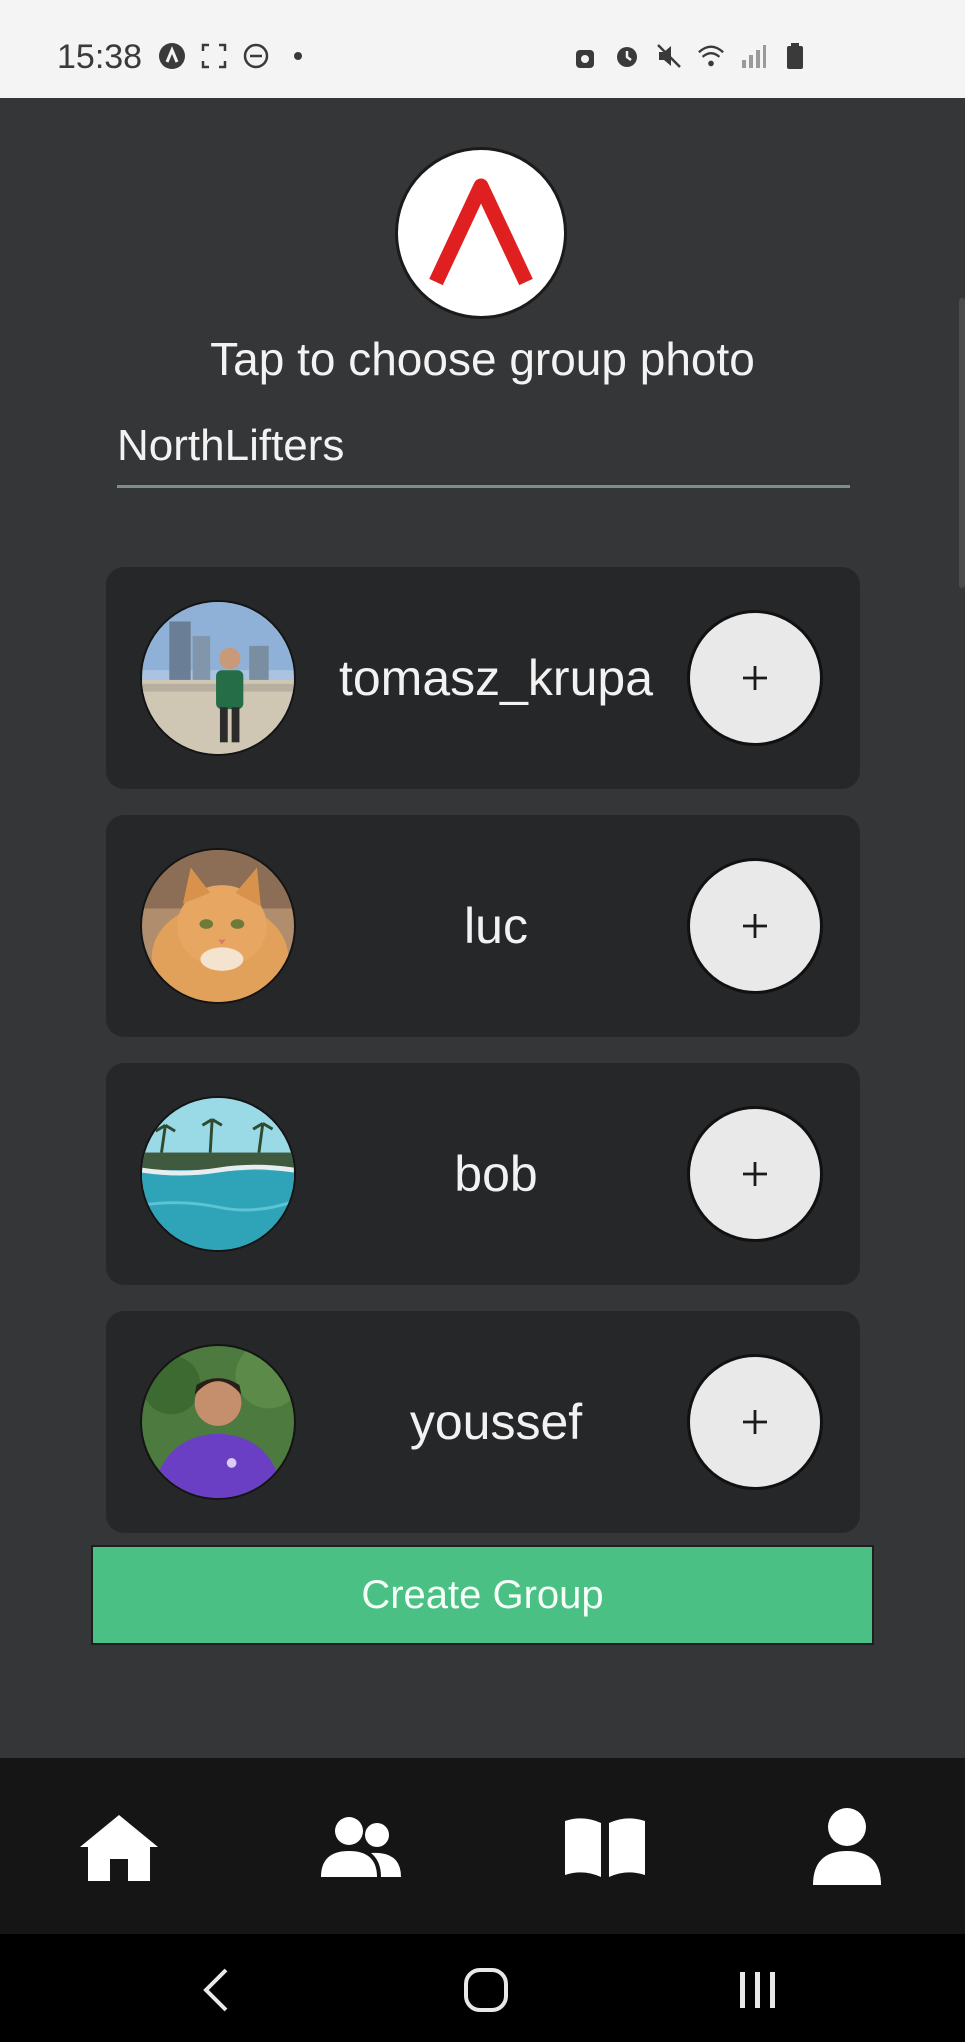  I want to click on wifi-icon, so click(711, 56).